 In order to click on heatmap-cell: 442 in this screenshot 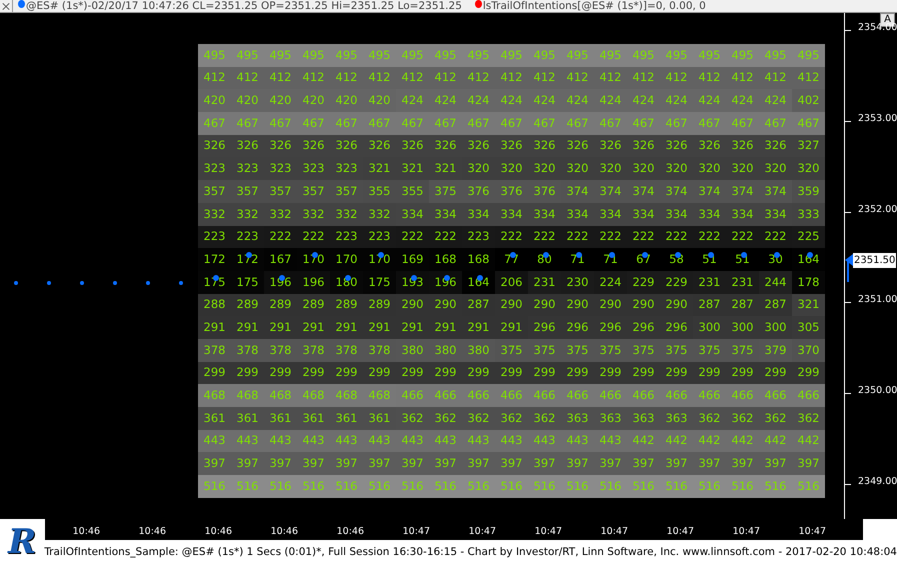, I will do `click(742, 441)`.